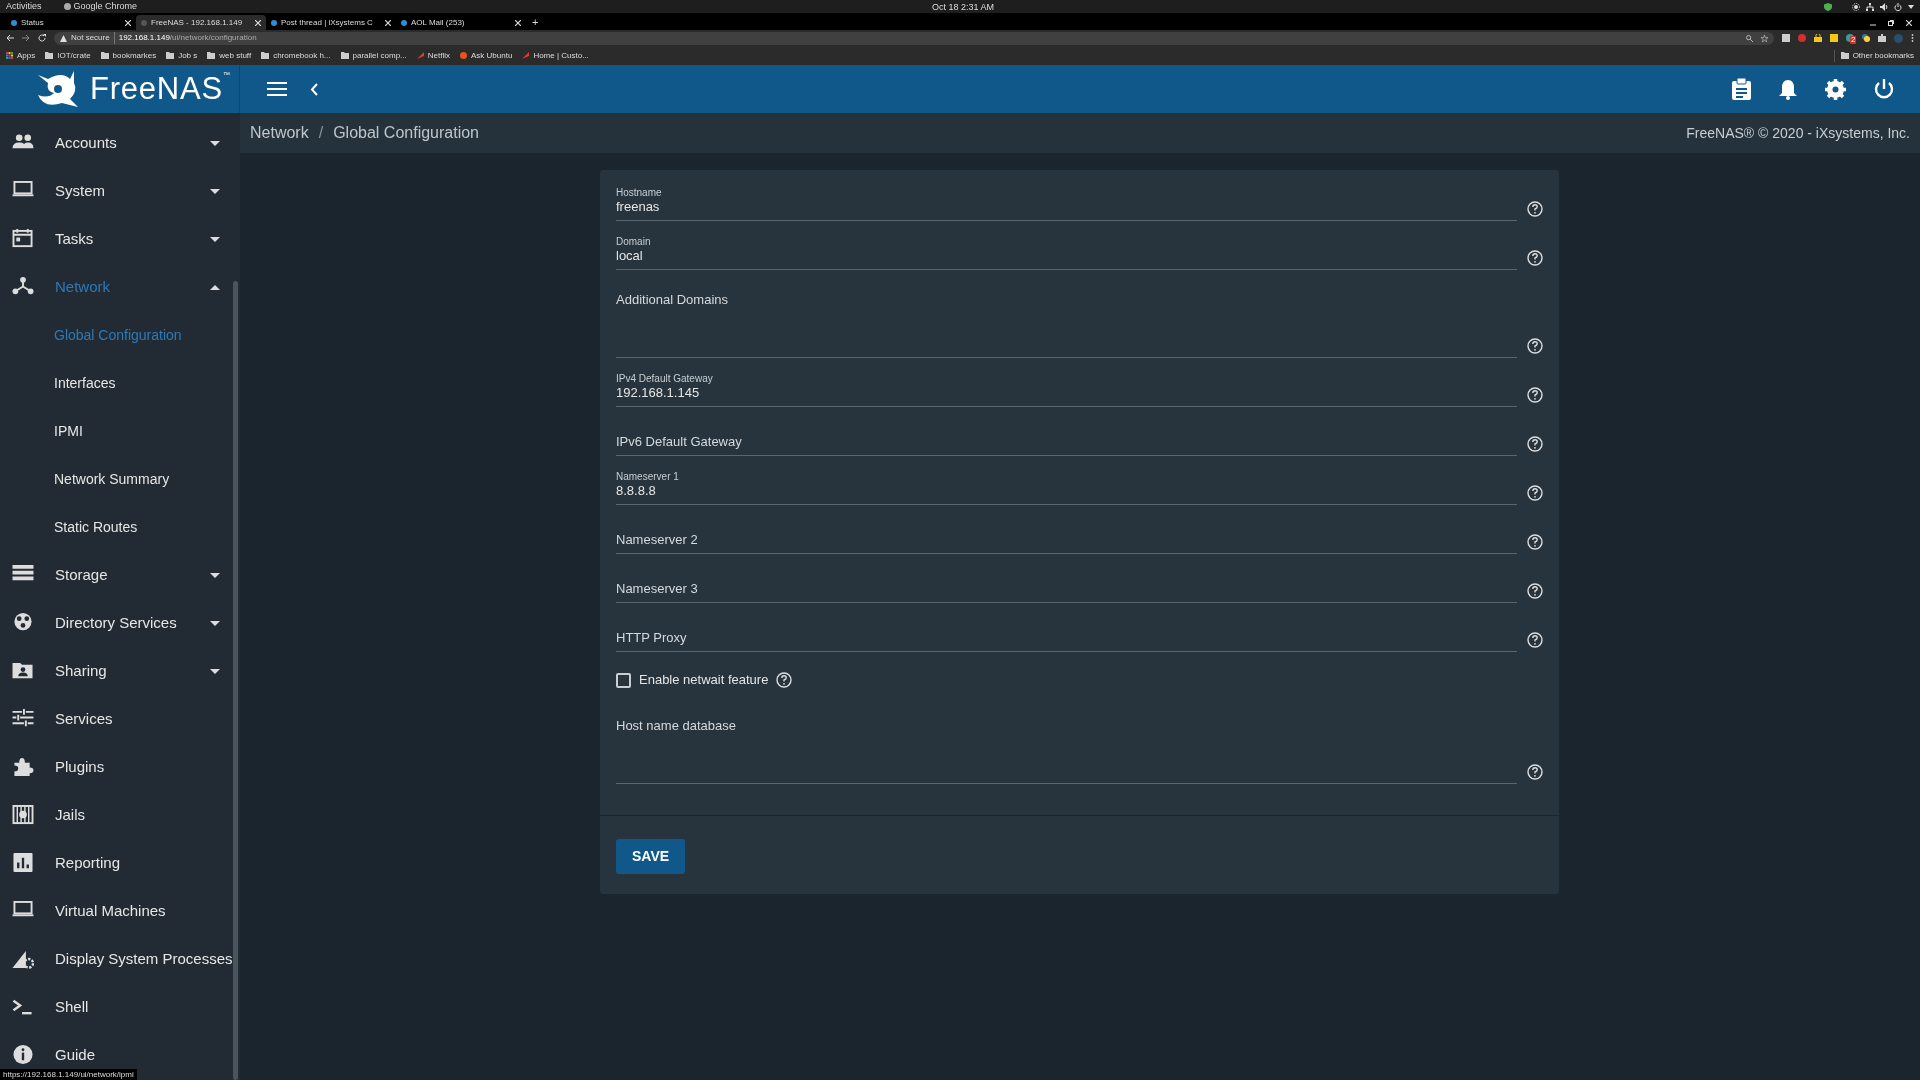 Image resolution: width=1920 pixels, height=1080 pixels. I want to click on link-status-tooltip: https://192.168.1.149/ui/network/ipmi, so click(68, 1074).